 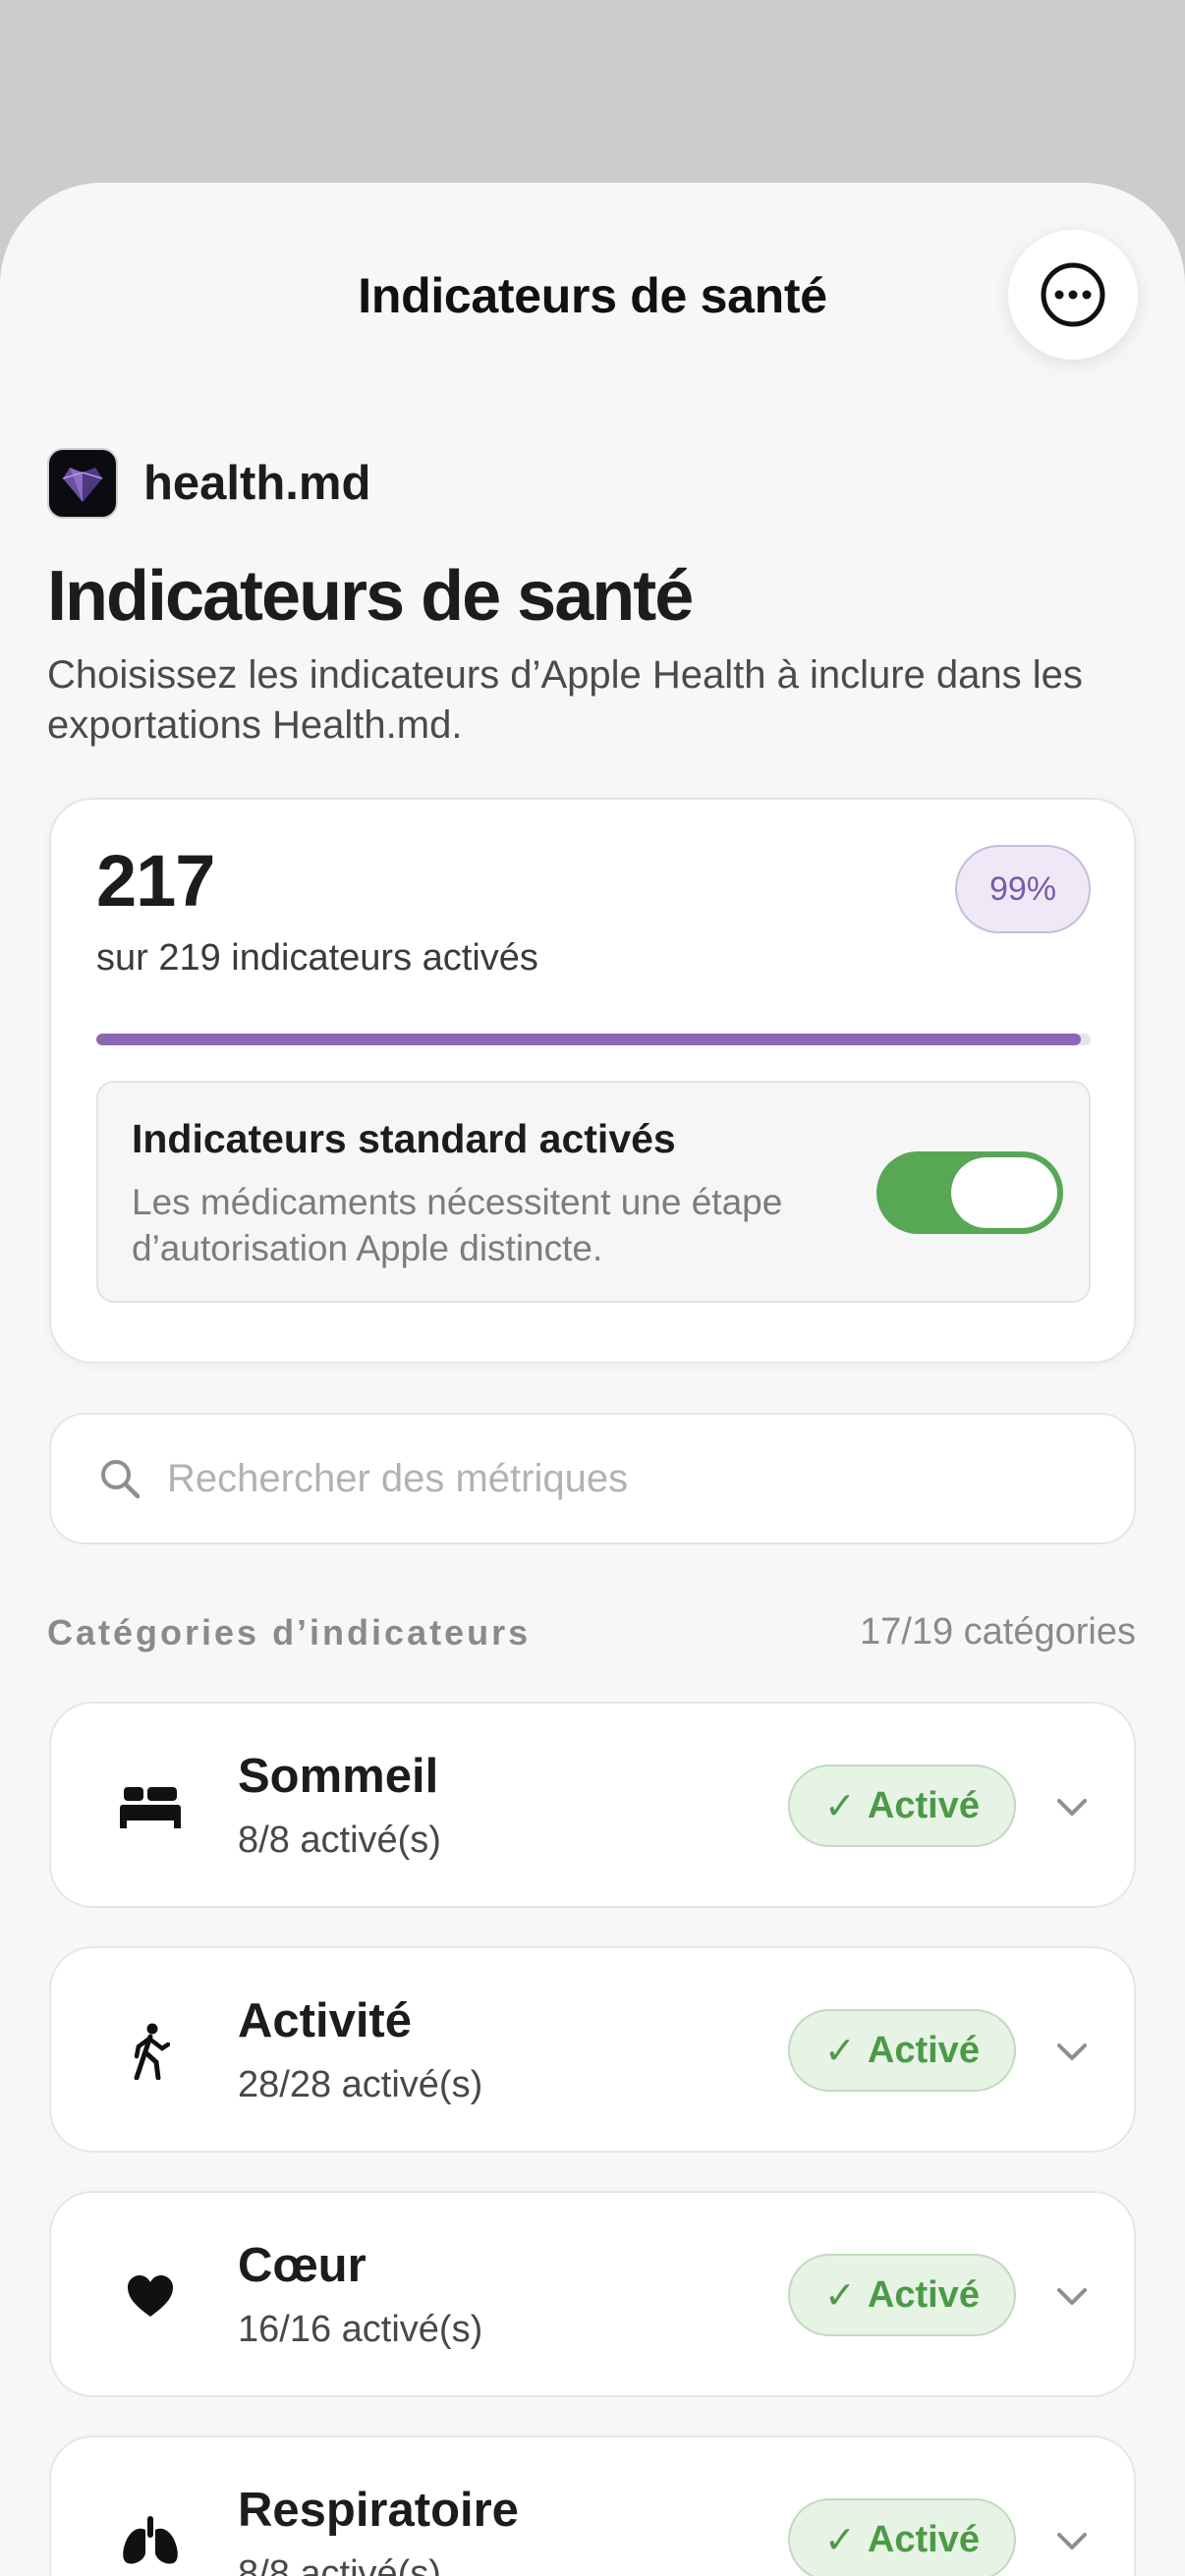 What do you see at coordinates (339, 1776) in the screenshot?
I see `category-name: Sommeil` at bounding box center [339, 1776].